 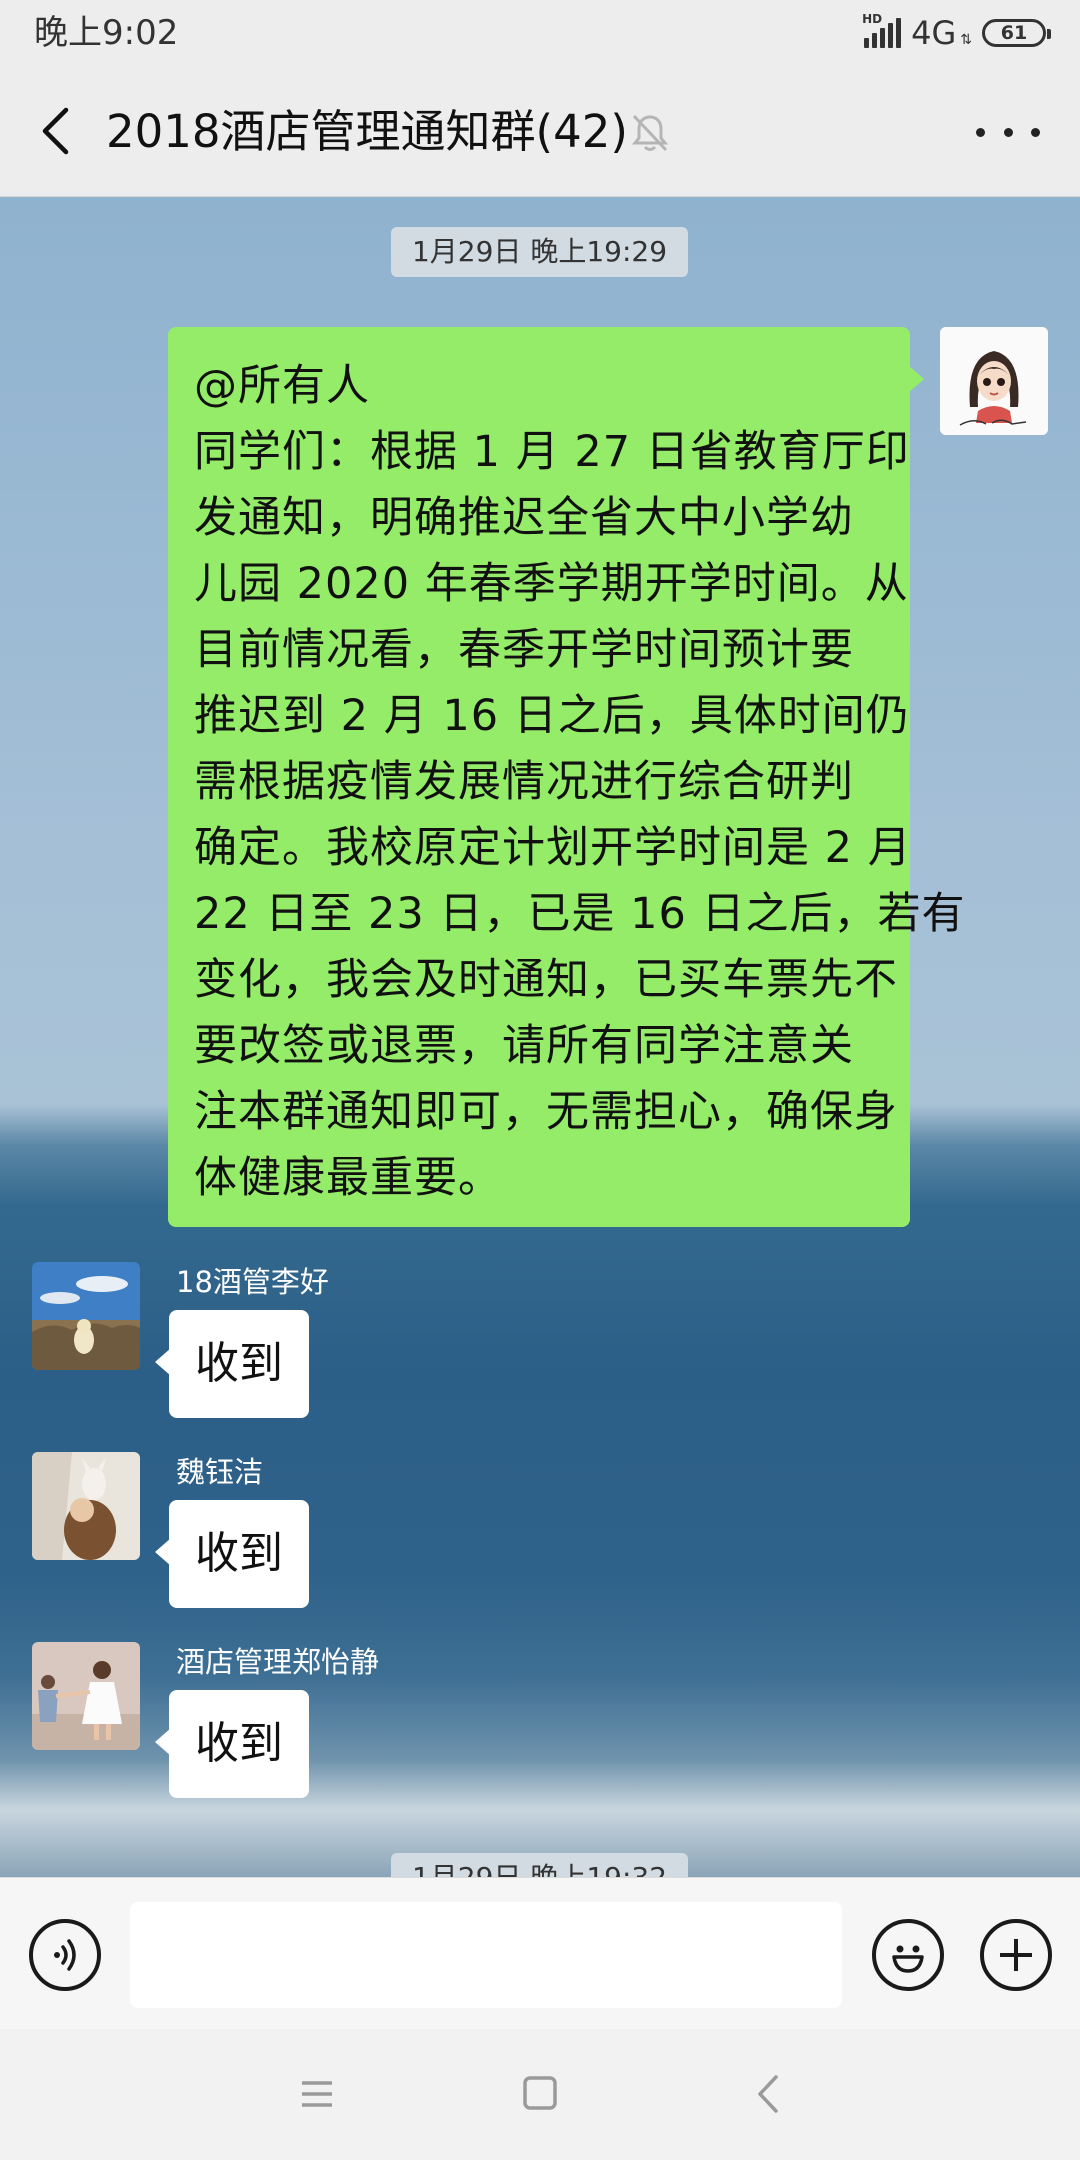 What do you see at coordinates (1008, 132) in the screenshot?
I see `more-options-button` at bounding box center [1008, 132].